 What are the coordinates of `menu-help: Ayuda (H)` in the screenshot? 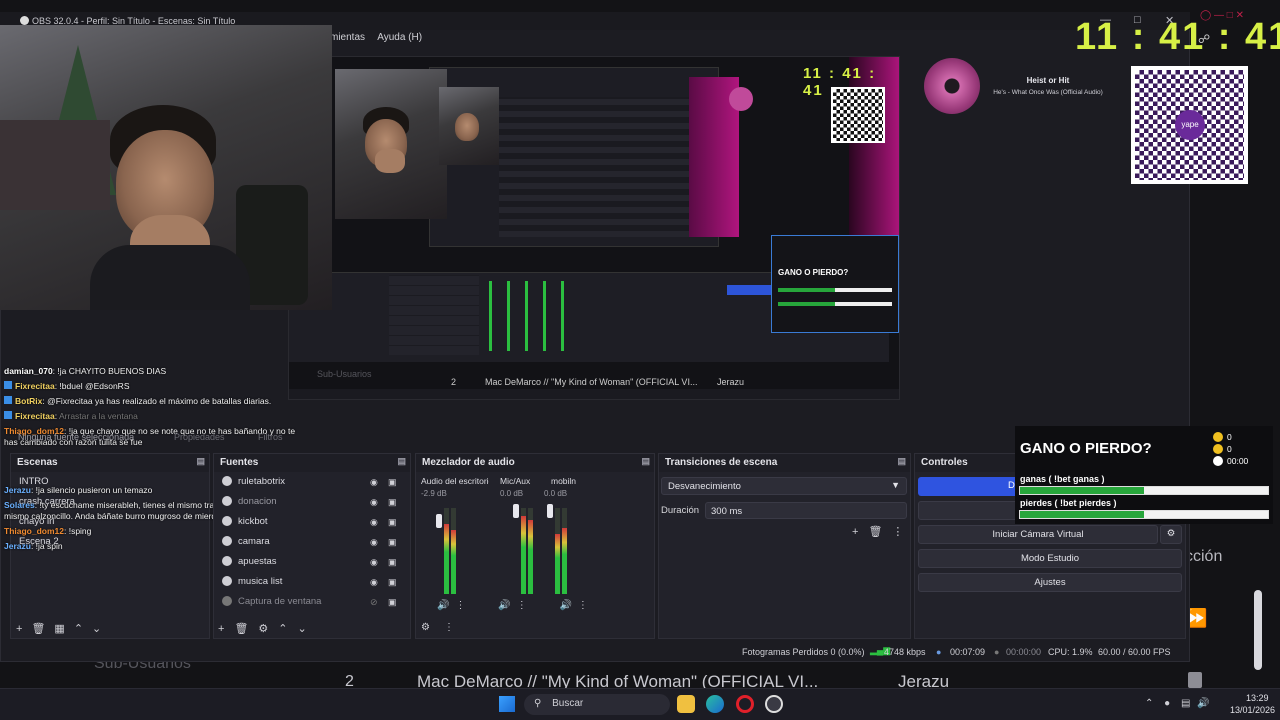 It's located at (399, 37).